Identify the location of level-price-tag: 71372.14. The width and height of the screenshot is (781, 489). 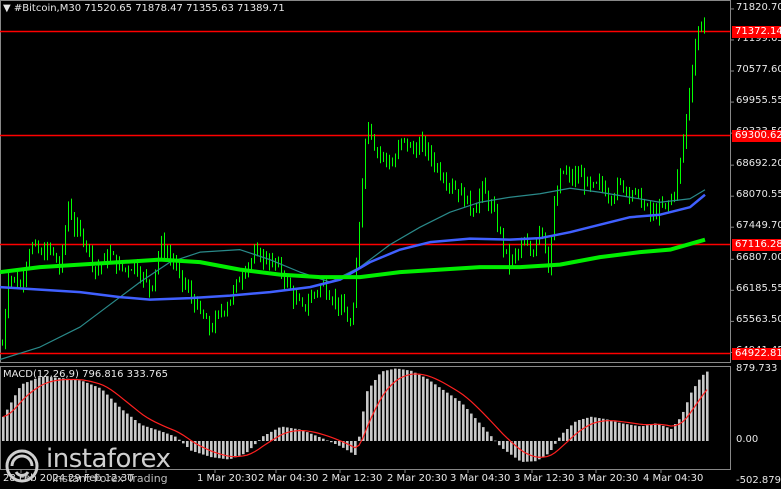
(756, 31).